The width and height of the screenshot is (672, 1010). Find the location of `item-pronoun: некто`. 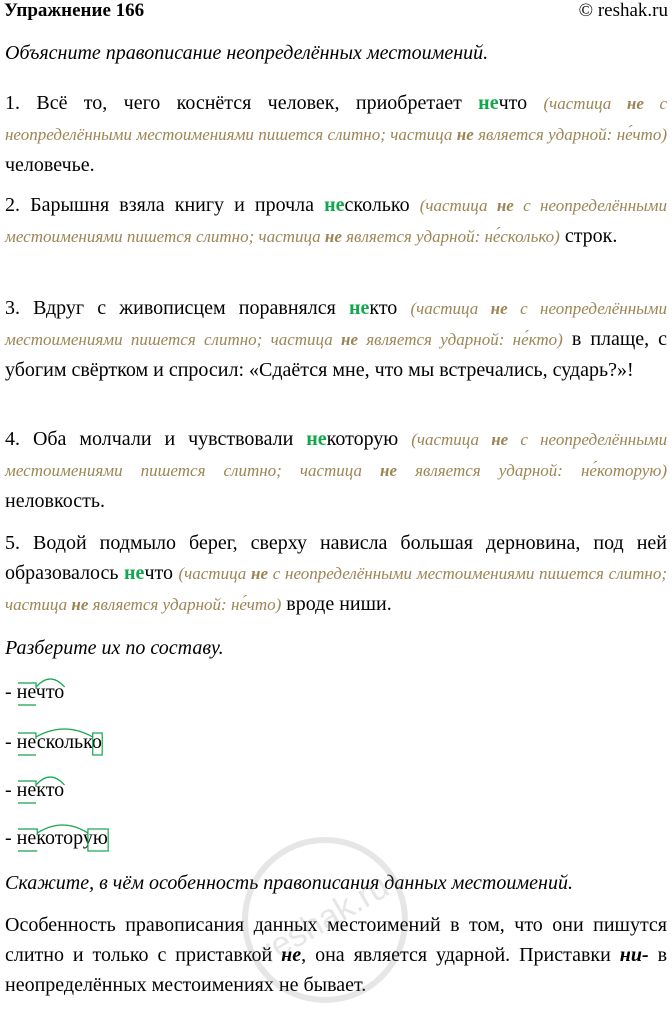

item-pronoun: некто is located at coordinates (373, 308).